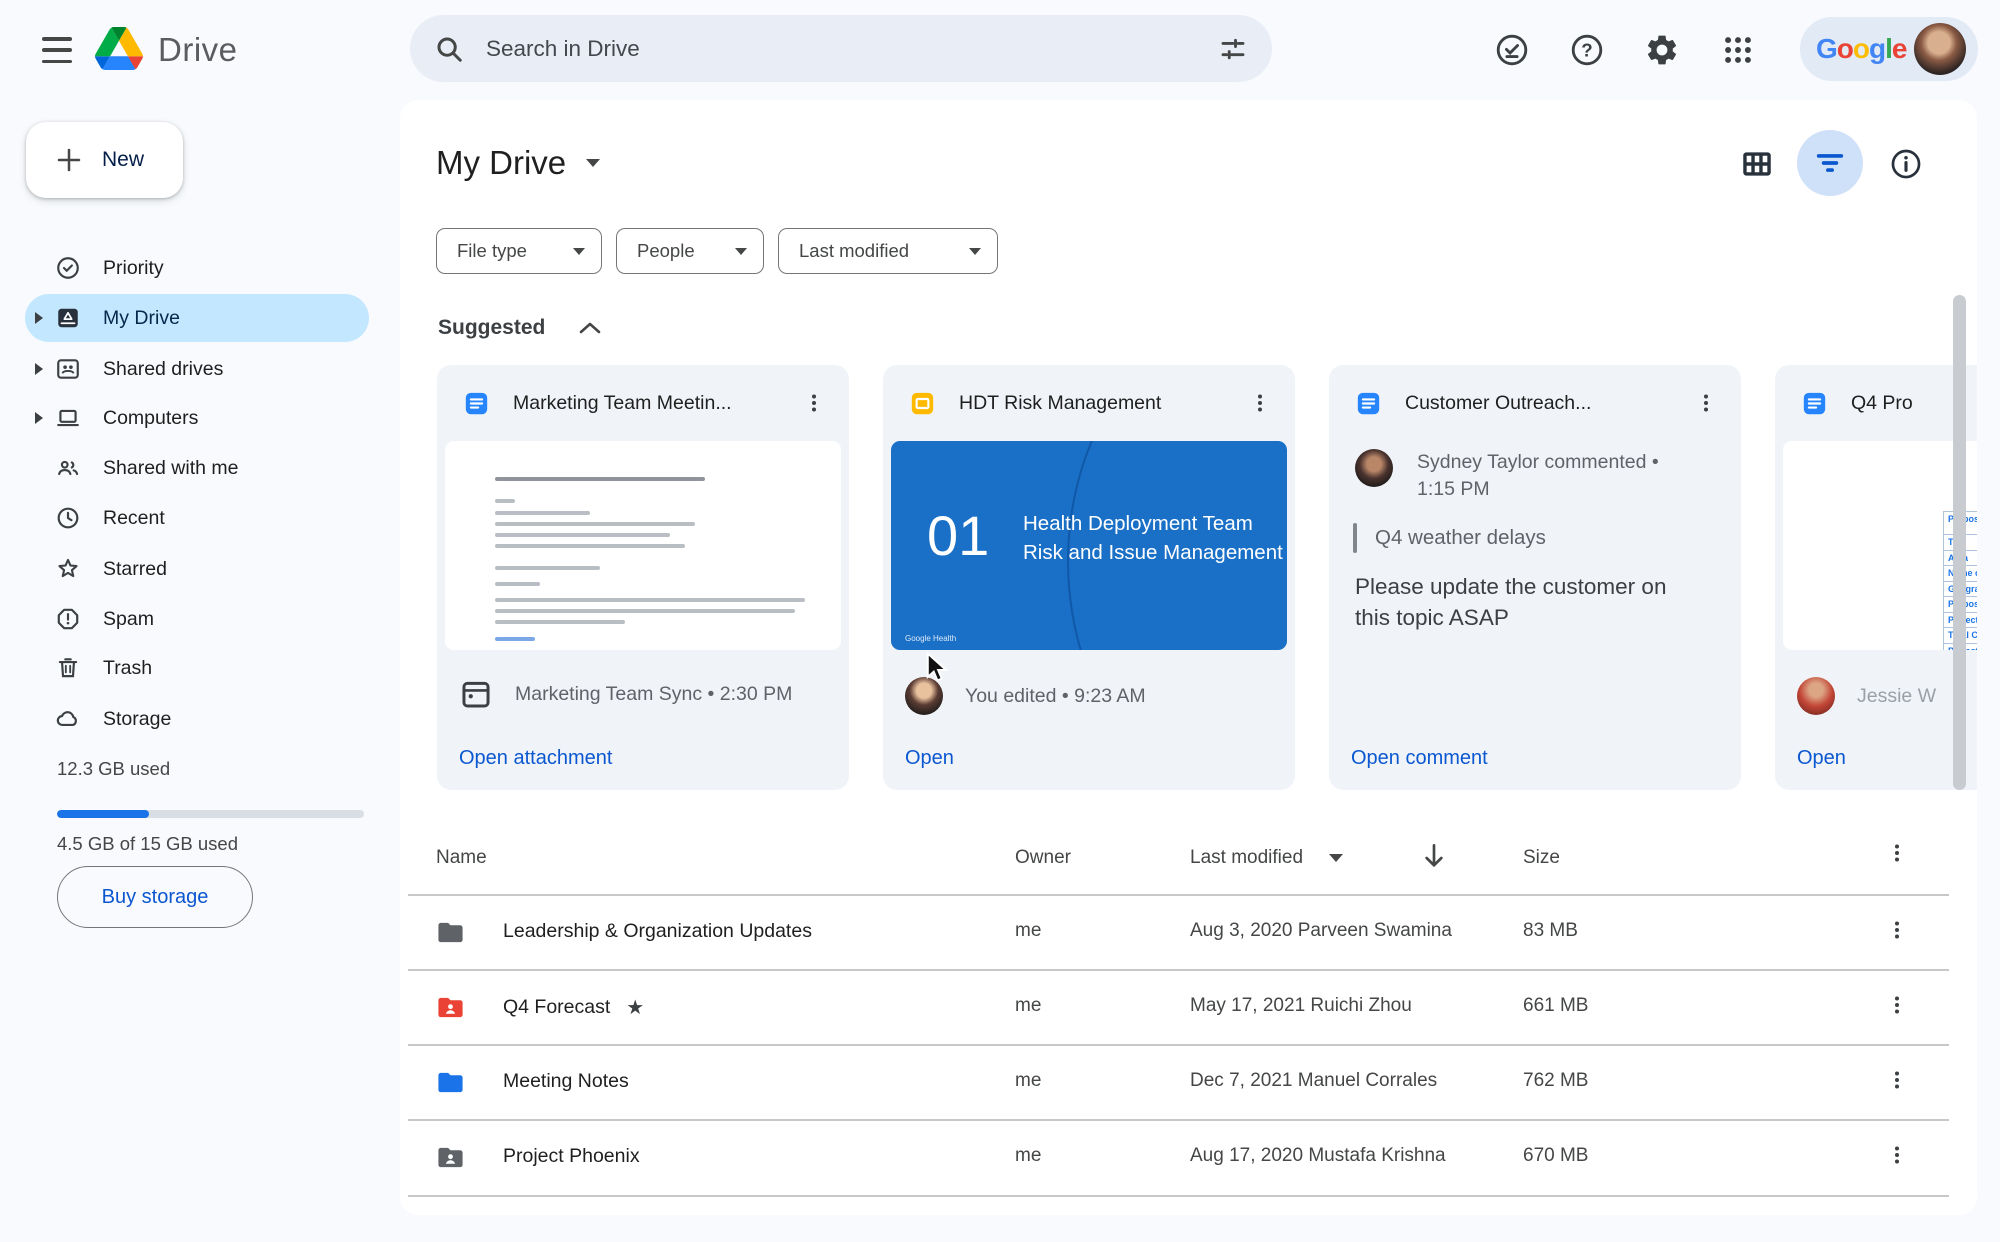 The width and height of the screenshot is (2000, 1242). What do you see at coordinates (197, 318) in the screenshot?
I see `sidebar-item-my-drive: My Drive` at bounding box center [197, 318].